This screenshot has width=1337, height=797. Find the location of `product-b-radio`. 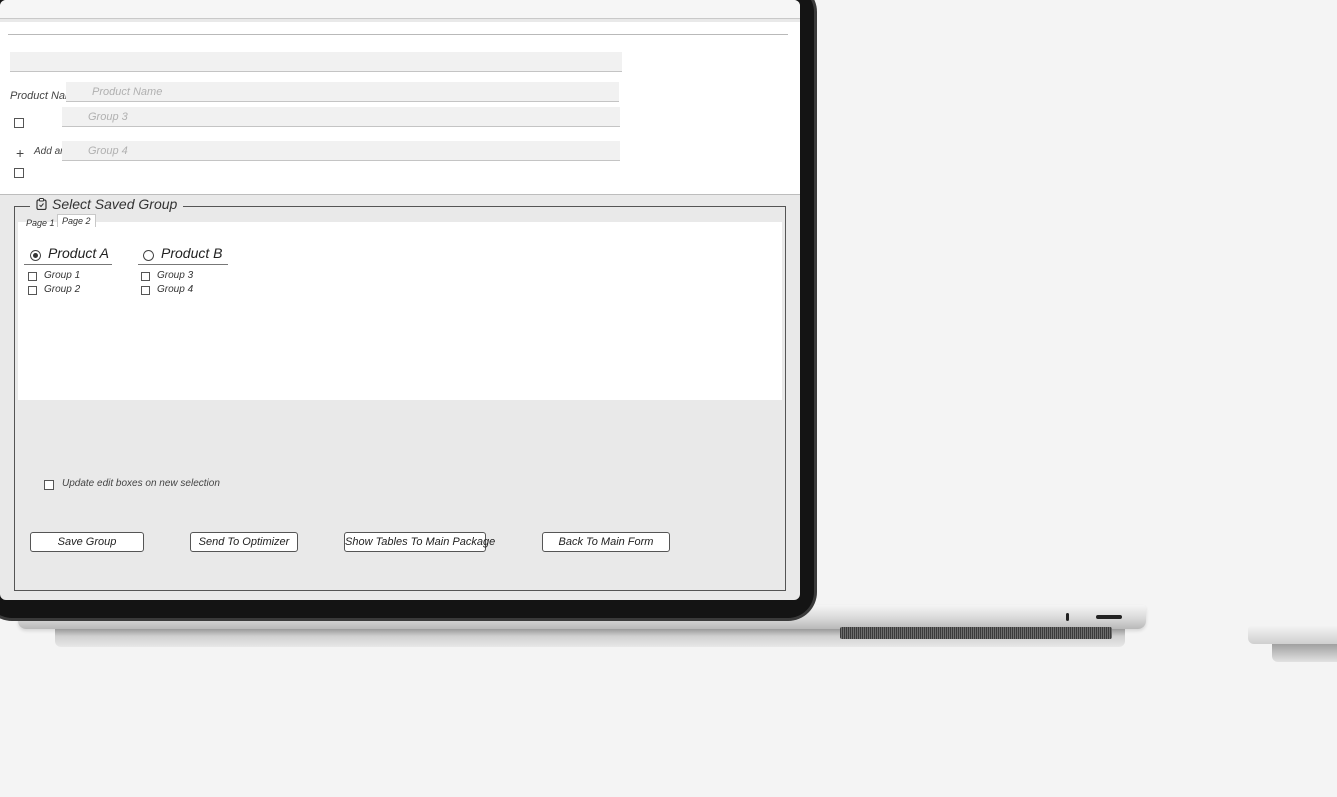

product-b-radio is located at coordinates (148, 255).